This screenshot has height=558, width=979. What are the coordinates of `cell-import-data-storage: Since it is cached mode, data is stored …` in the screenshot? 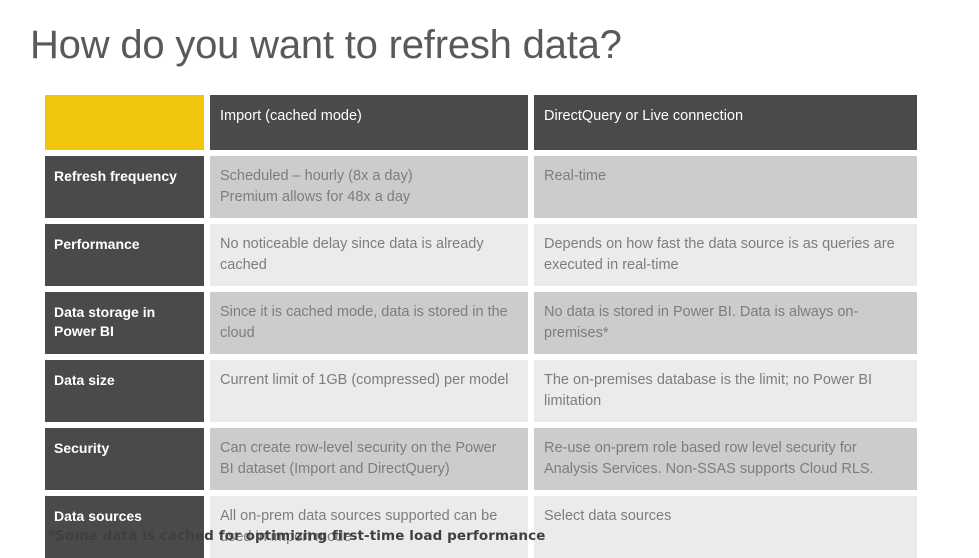 It's located at (369, 323).